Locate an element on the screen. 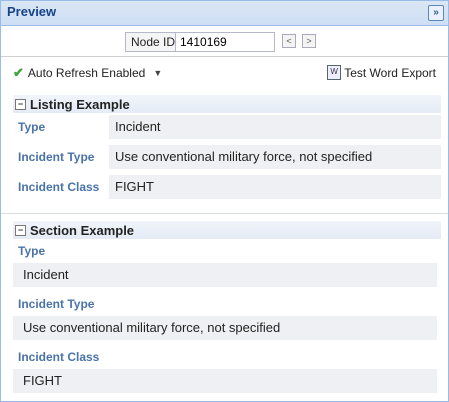 This screenshot has height=402, width=449. node-id-input is located at coordinates (225, 42).